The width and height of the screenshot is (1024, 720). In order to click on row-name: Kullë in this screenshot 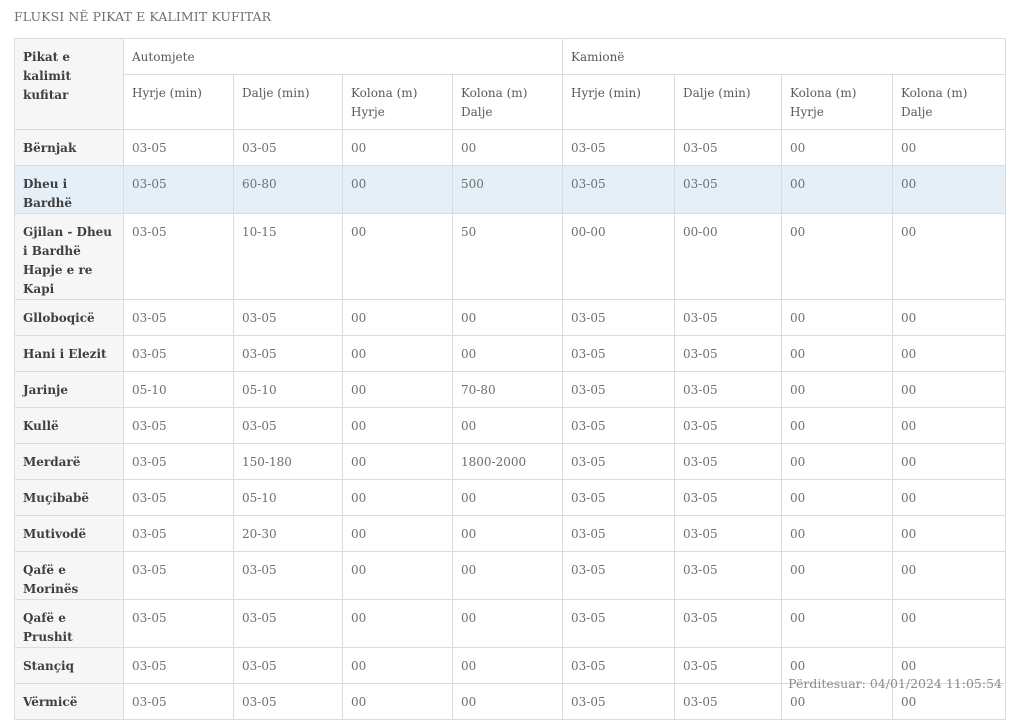, I will do `click(69, 425)`.